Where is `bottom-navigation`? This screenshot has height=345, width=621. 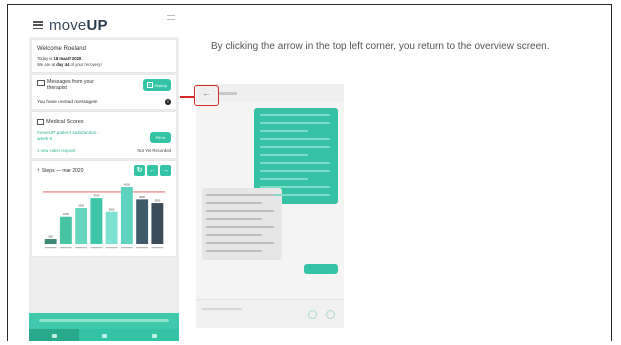
bottom-navigation is located at coordinates (104, 335).